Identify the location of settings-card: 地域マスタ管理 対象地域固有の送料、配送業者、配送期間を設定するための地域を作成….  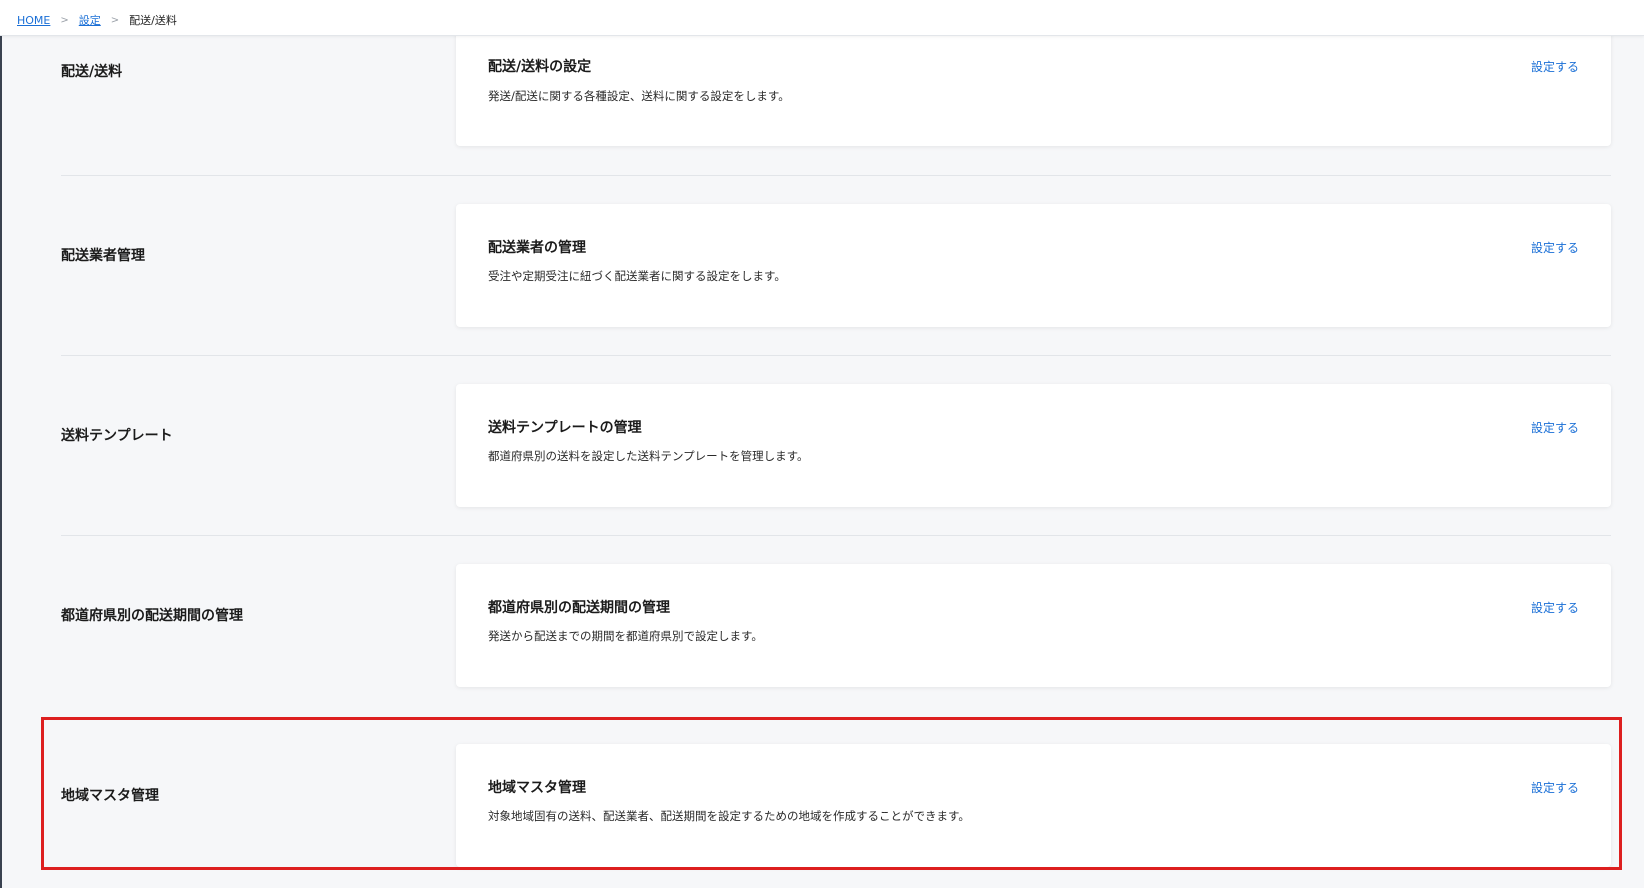
(1033, 805).